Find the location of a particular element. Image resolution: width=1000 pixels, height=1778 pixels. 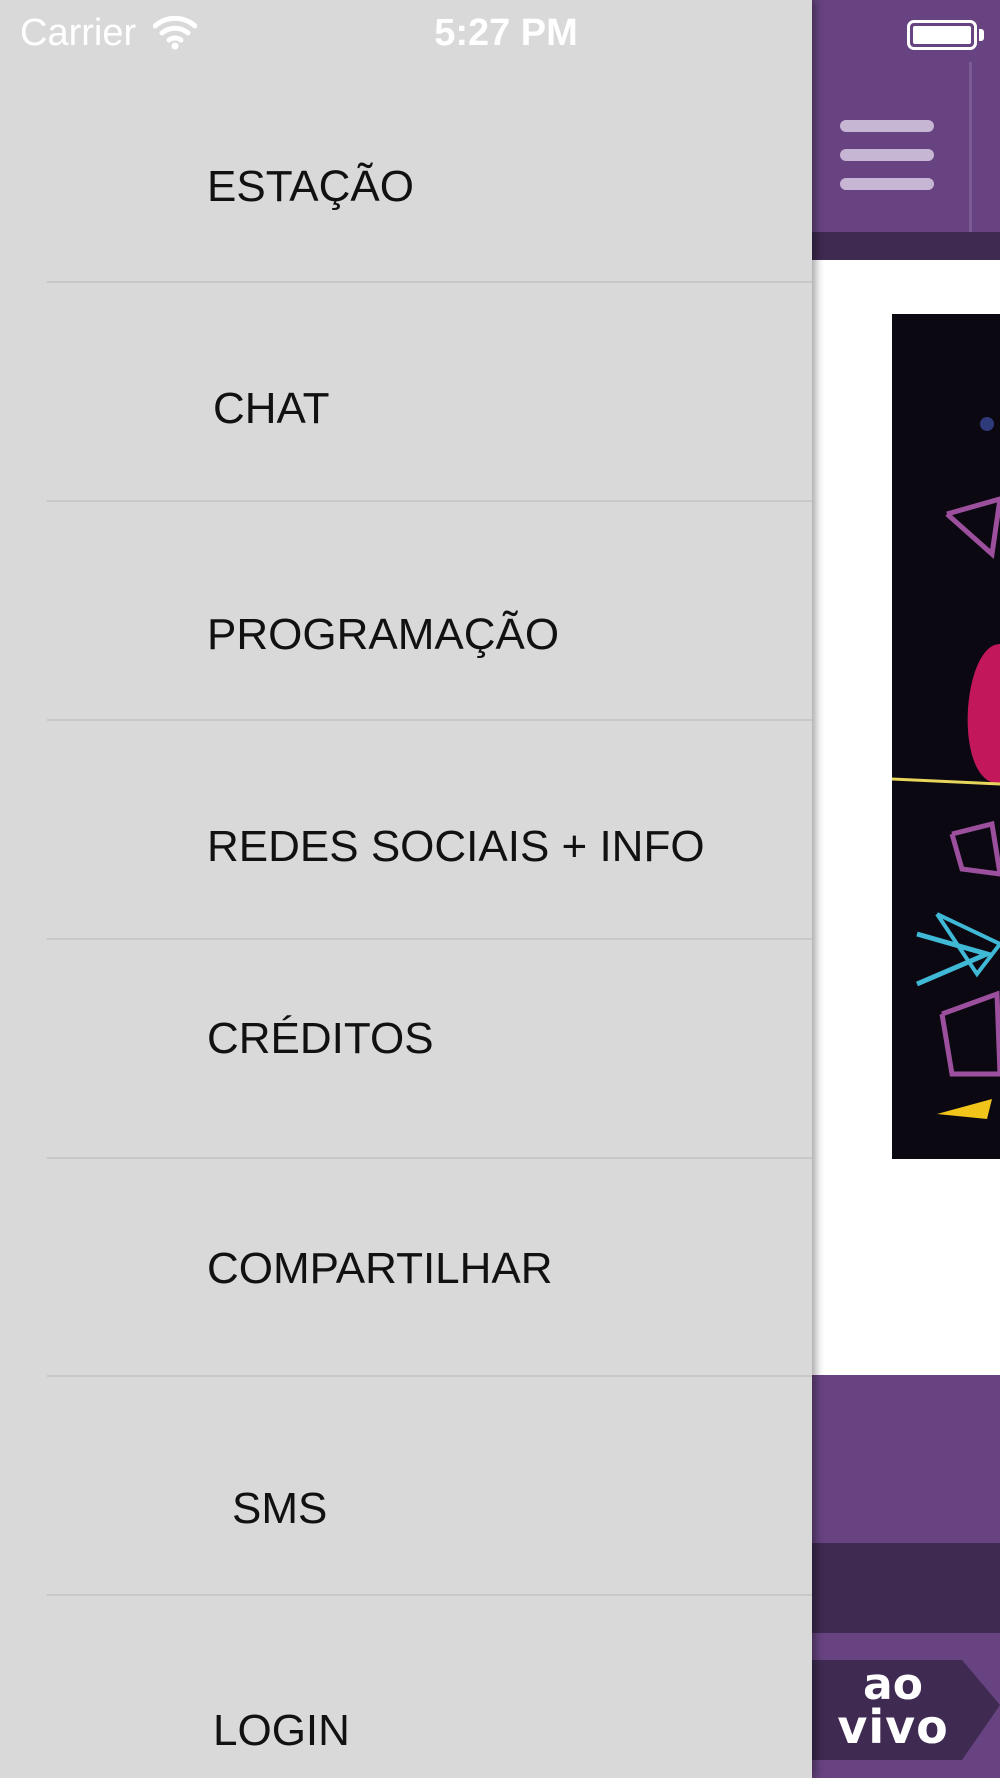

menu-item-label: SMS is located at coordinates (280, 1508).